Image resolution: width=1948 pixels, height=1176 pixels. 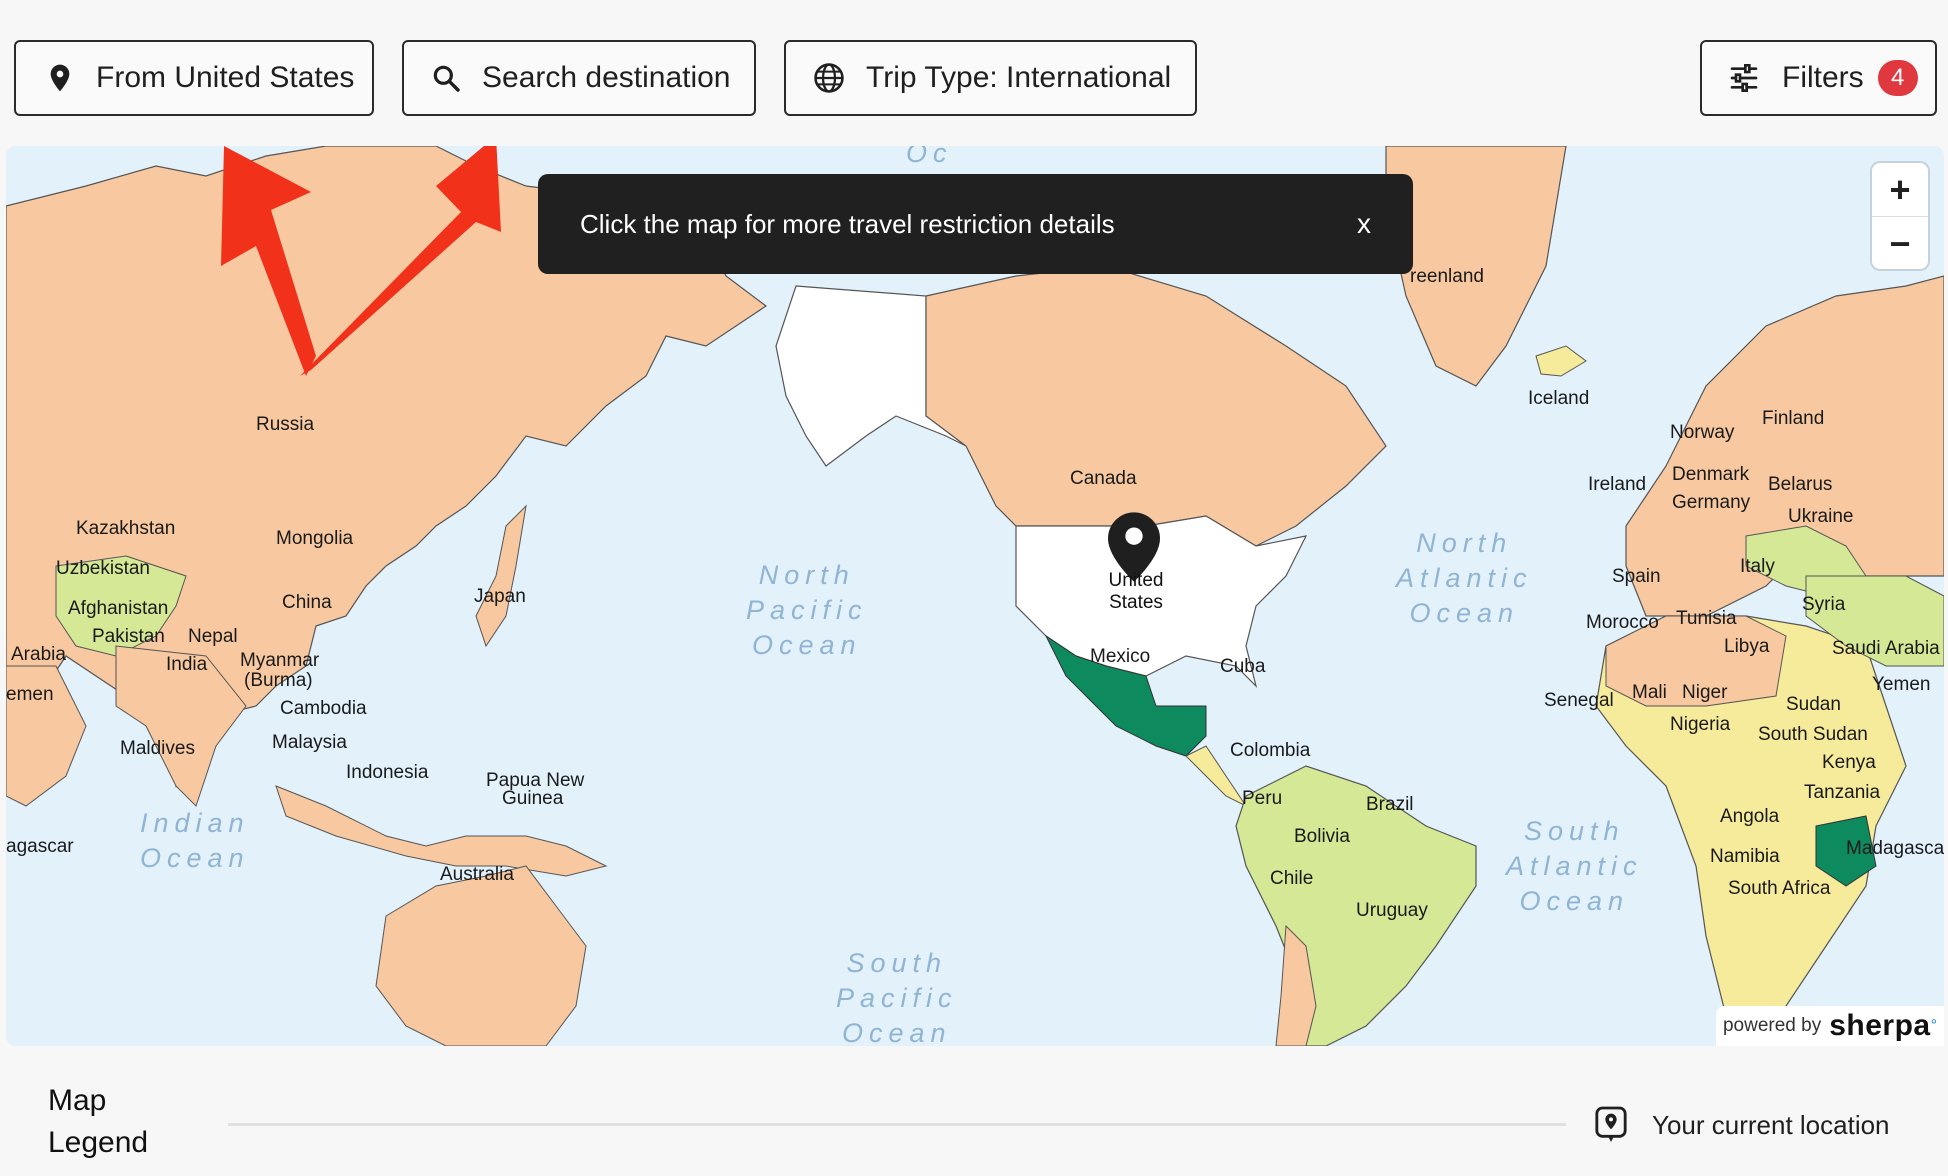 I want to click on legend-divider, so click(x=897, y=1124).